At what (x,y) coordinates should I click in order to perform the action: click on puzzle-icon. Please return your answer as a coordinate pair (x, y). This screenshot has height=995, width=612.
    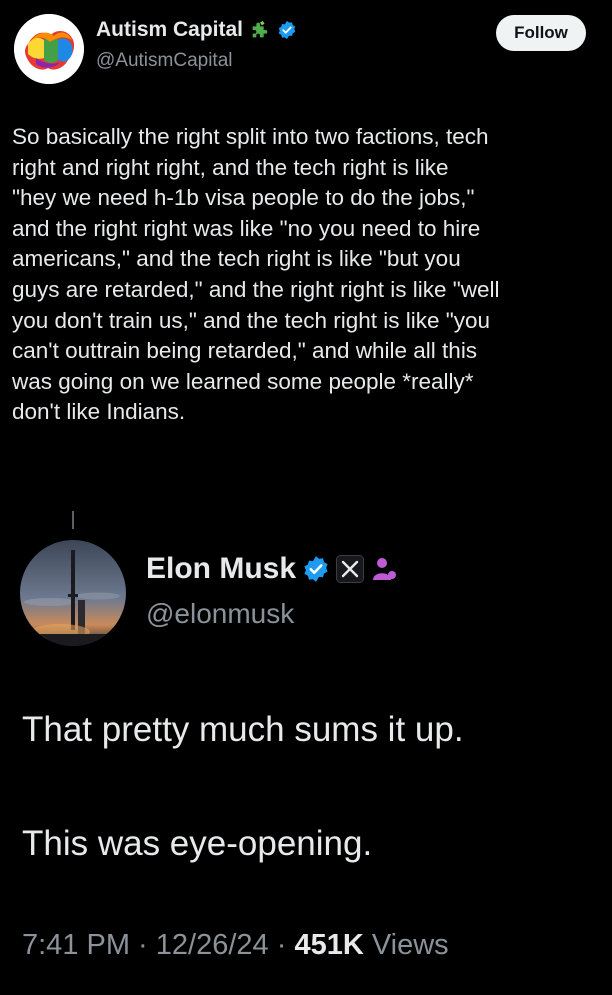
    Looking at the image, I should click on (260, 29).